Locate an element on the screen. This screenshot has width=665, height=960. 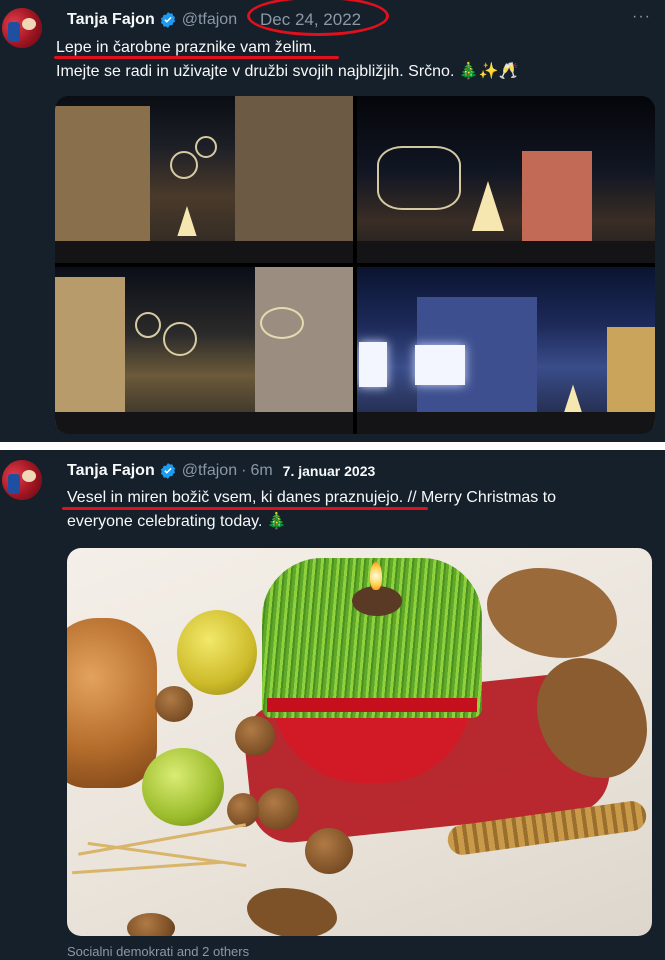
photo-square-tree is located at coordinates (506, 179).